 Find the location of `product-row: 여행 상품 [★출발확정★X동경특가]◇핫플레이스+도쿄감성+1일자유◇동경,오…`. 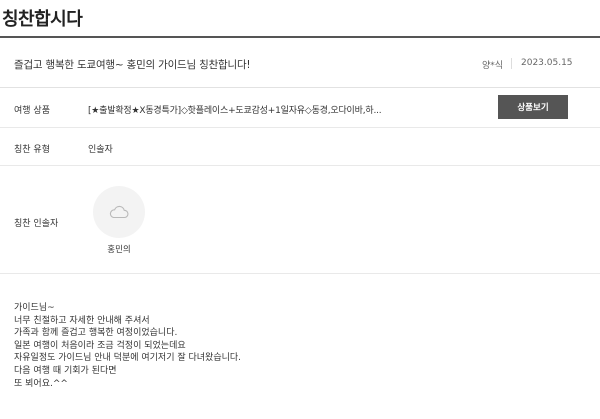

product-row: 여행 상품 [★출발확정★X동경특가]◇핫플레이스+도쿄감성+1일자유◇동경,오… is located at coordinates (300, 108).